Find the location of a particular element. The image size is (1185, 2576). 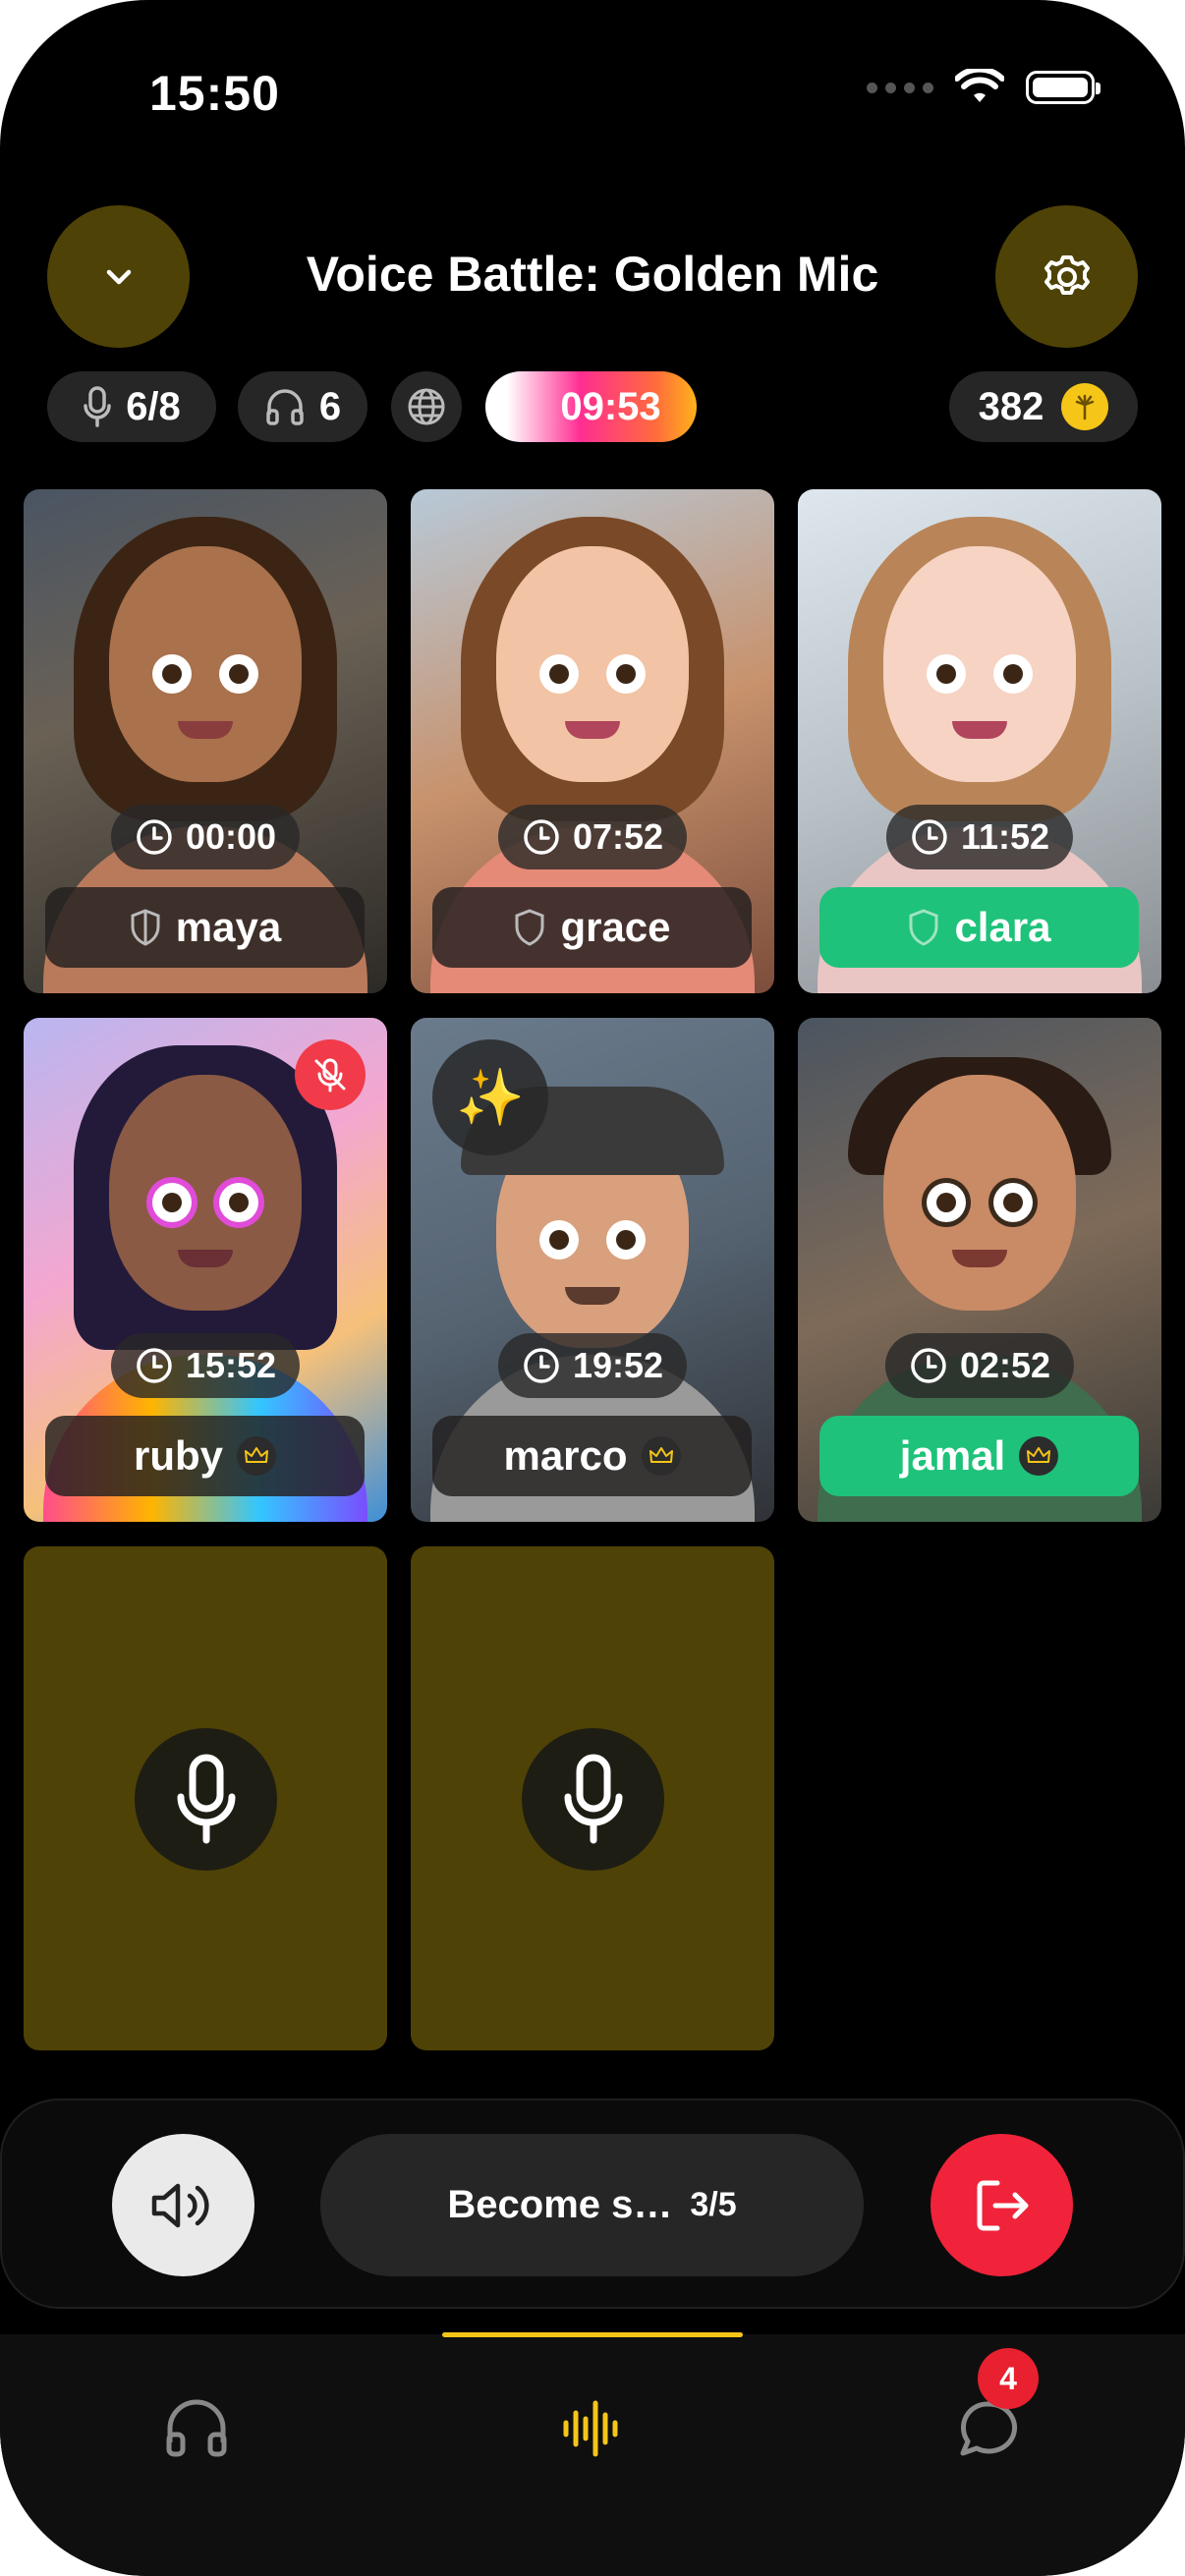

seat-name-bar: marco is located at coordinates (592, 1456).